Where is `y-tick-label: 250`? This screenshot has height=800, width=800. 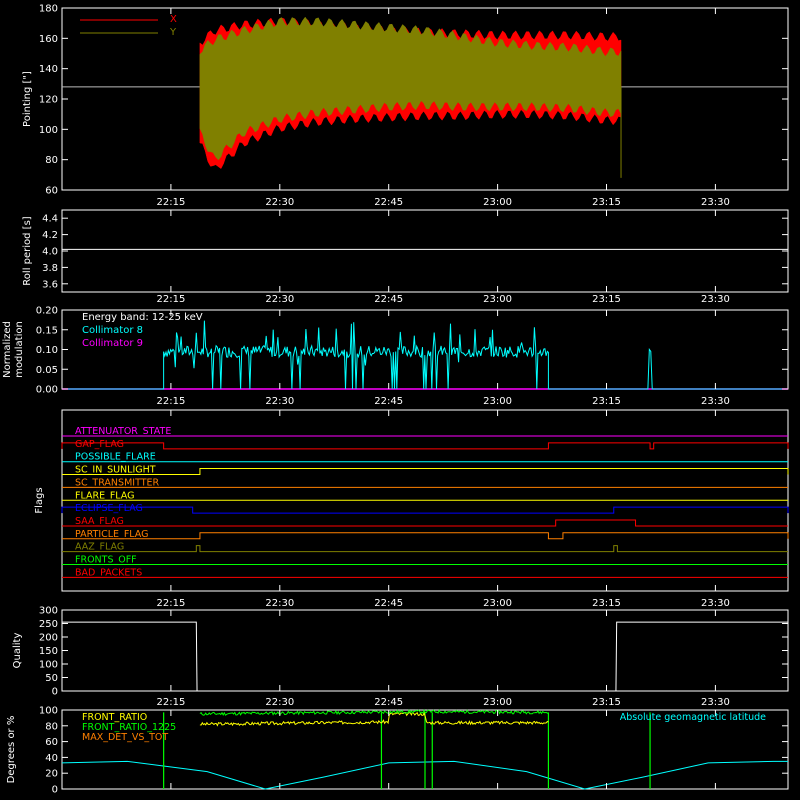 y-tick-label: 250 is located at coordinates (48, 624).